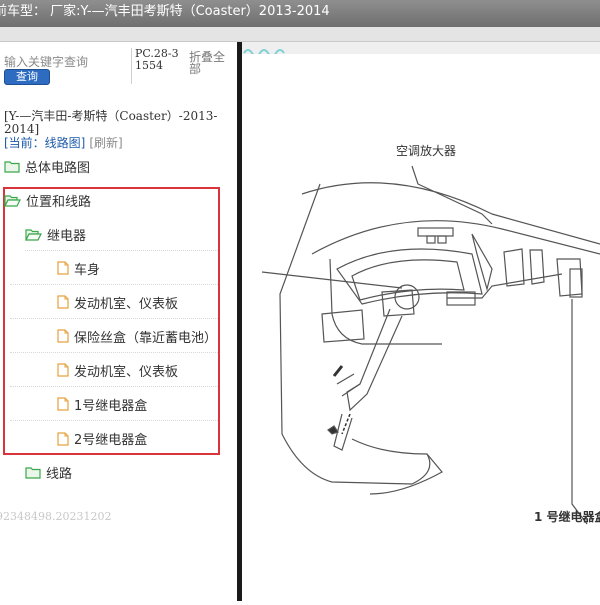 This screenshot has width=600, height=605. What do you see at coordinates (45, 143) in the screenshot?
I see `current-view-label: [当前：线路图]` at bounding box center [45, 143].